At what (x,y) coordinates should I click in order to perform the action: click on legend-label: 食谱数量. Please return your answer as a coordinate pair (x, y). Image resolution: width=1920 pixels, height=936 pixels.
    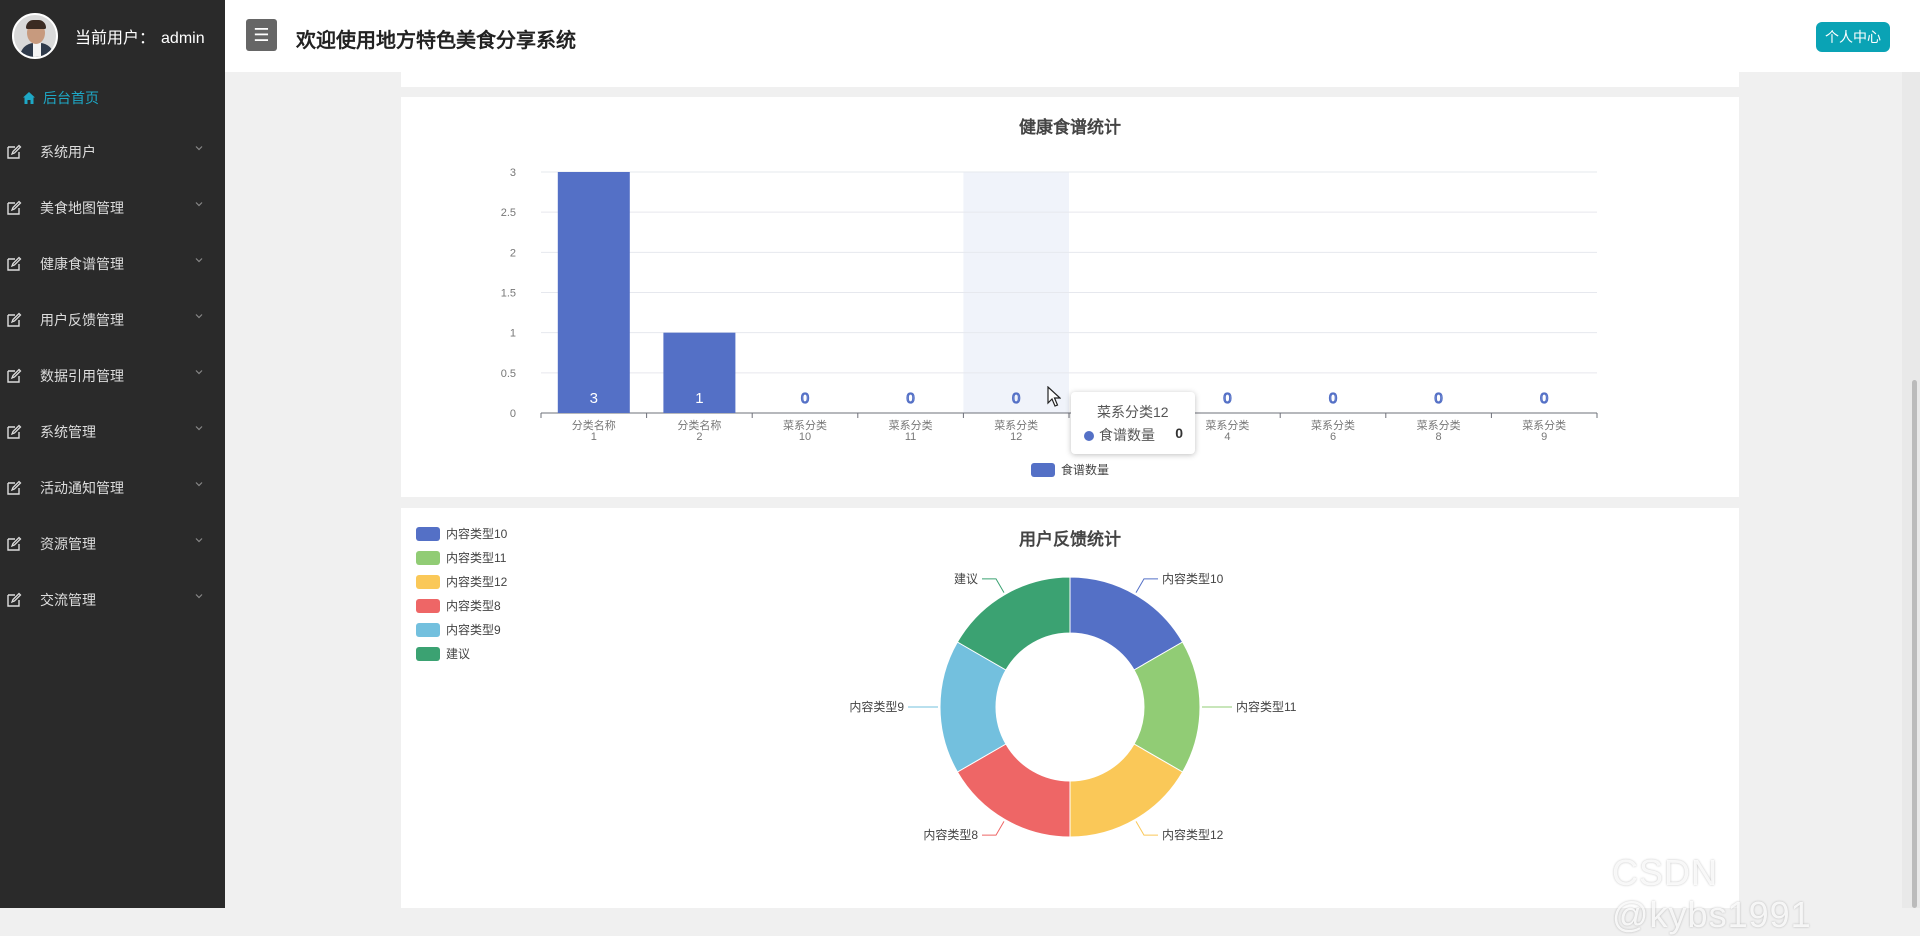
    Looking at the image, I should click on (1085, 469).